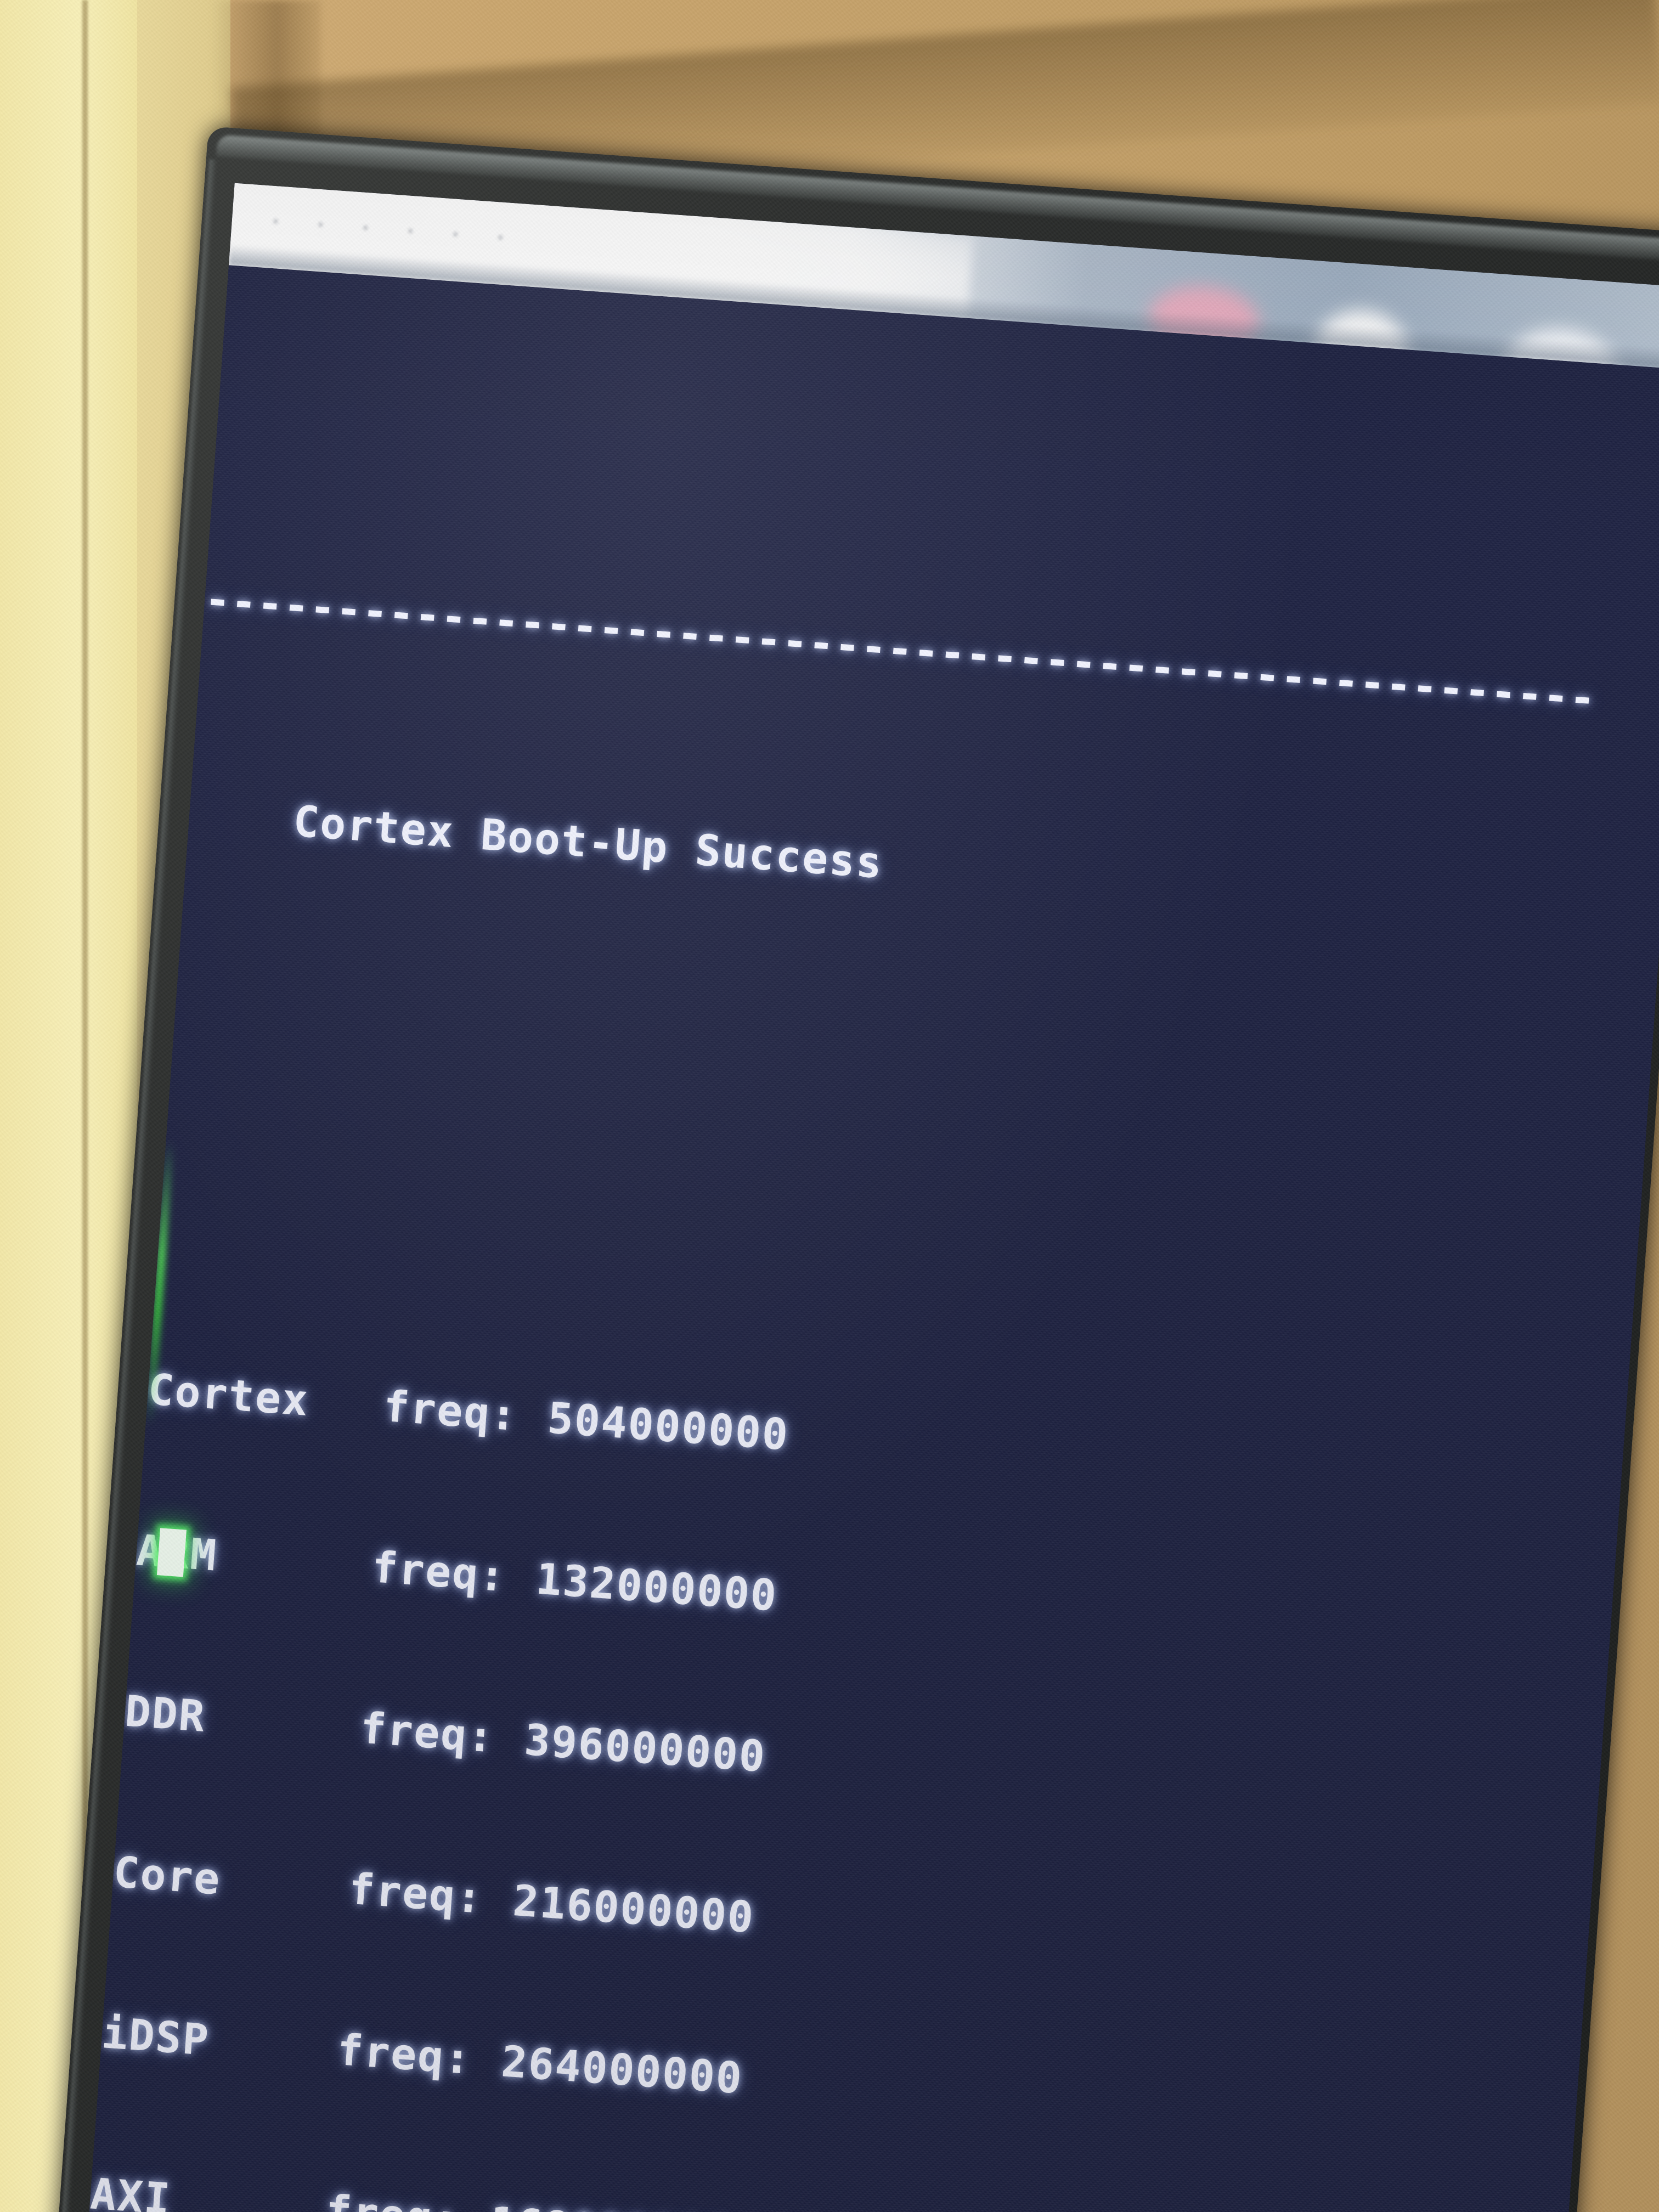 This screenshot has height=2212, width=1659. Describe the element at coordinates (588, 843) in the screenshot. I see `boot-success-title: Cortex Boot-Up Success` at that location.